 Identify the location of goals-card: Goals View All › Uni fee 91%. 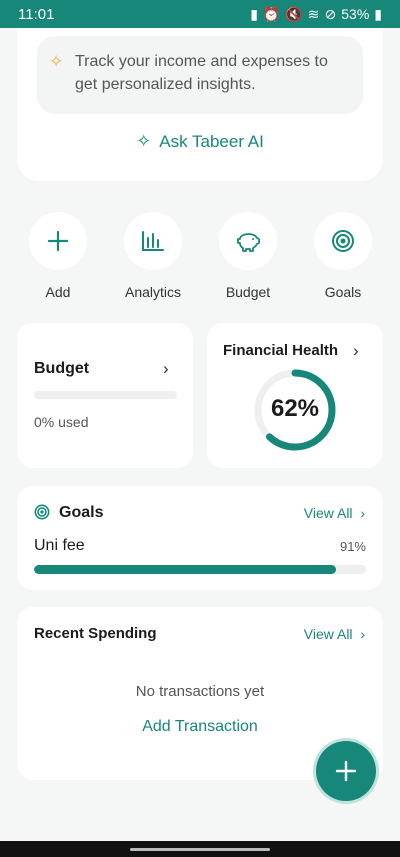
(200, 538).